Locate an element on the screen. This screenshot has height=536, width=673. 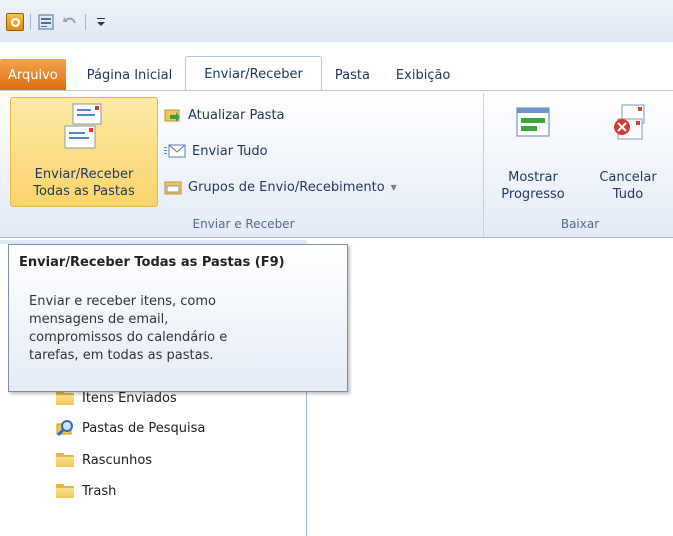
tab-enviar-receber: Enviar/Receber is located at coordinates (253, 73).